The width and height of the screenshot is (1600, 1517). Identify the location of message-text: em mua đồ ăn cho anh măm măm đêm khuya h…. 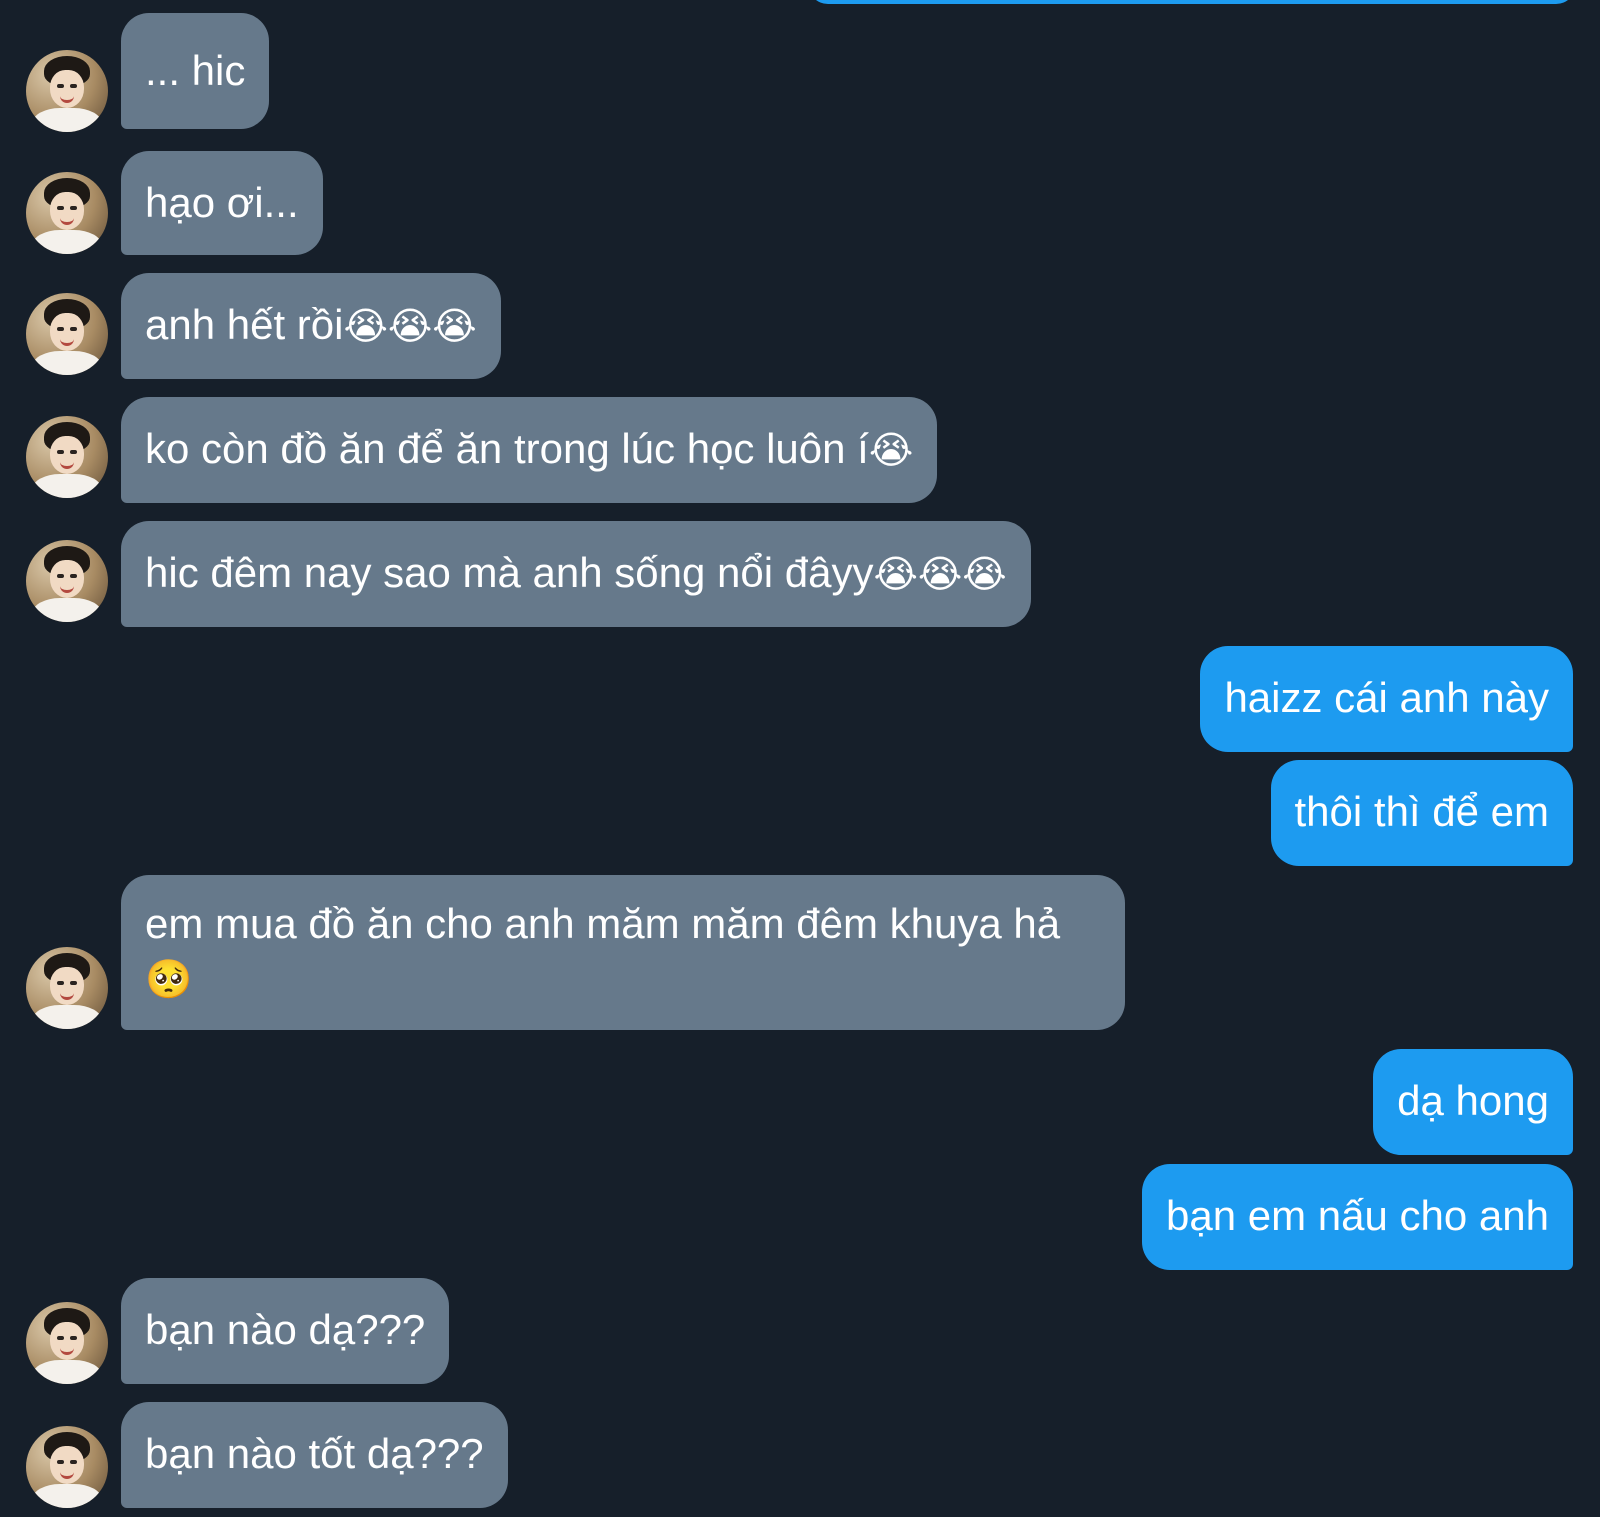
(603, 923).